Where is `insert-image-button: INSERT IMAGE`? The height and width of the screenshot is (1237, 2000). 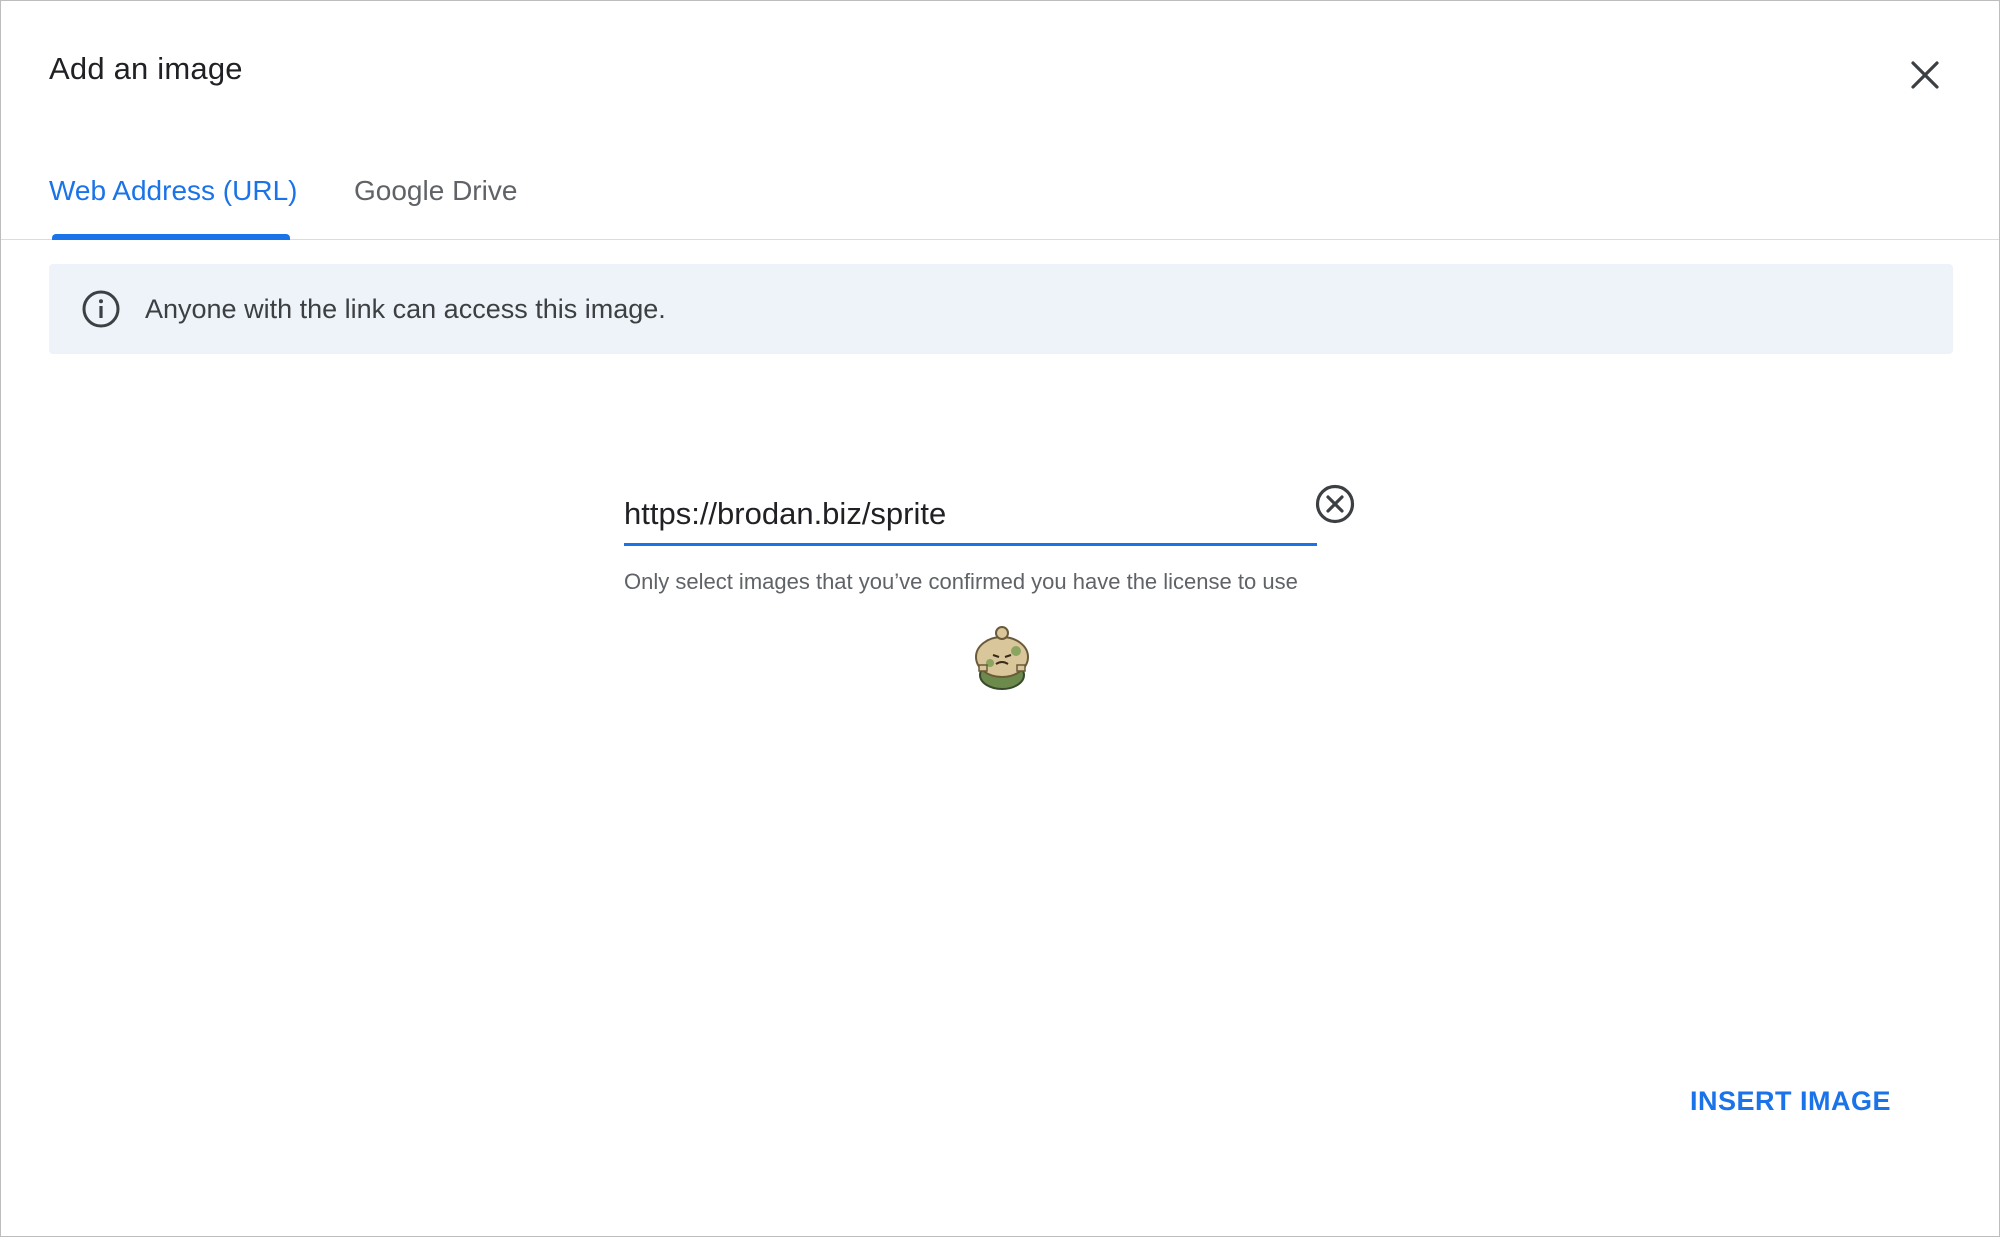
insert-image-button: INSERT IMAGE is located at coordinates (1790, 1101).